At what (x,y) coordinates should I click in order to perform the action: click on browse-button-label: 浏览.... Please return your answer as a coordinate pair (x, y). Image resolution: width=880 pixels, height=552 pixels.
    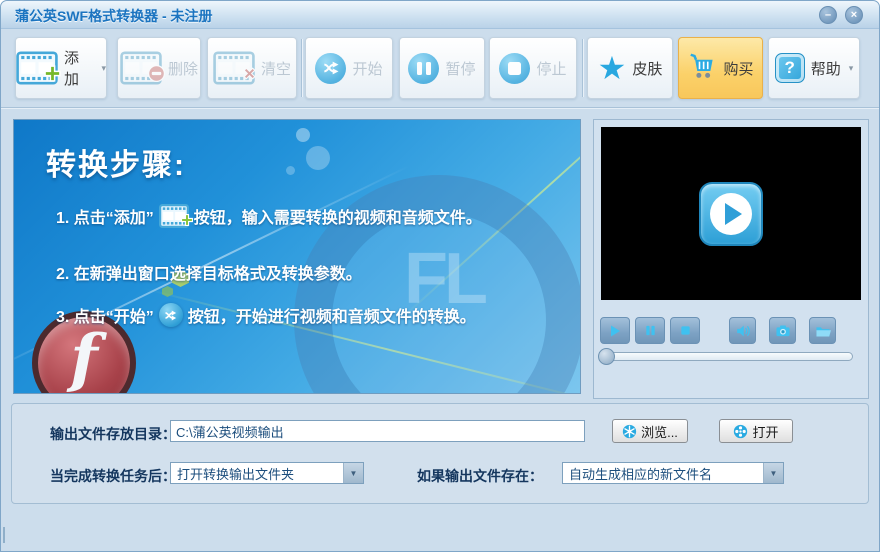
    Looking at the image, I should click on (659, 432).